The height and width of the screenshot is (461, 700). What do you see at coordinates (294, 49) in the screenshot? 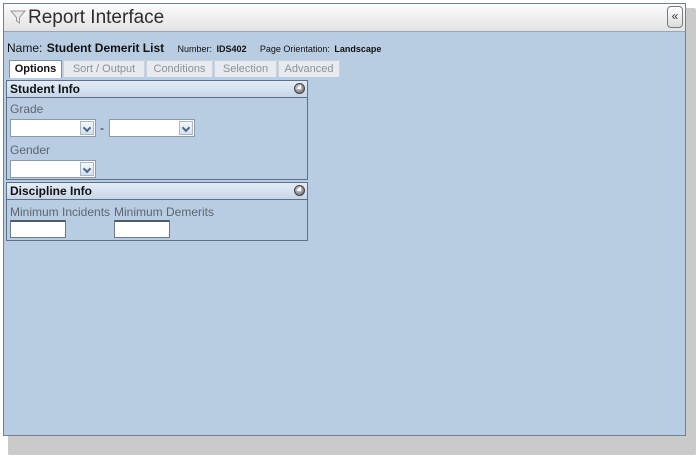
I see `orientation-label: Page Orientation:` at bounding box center [294, 49].